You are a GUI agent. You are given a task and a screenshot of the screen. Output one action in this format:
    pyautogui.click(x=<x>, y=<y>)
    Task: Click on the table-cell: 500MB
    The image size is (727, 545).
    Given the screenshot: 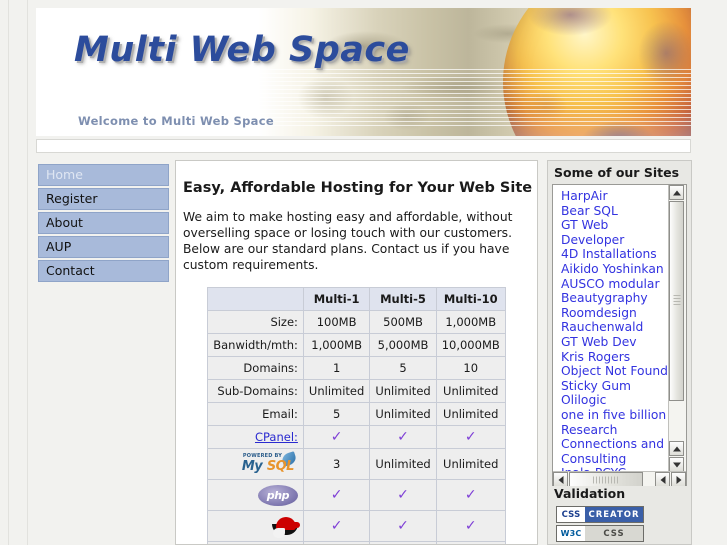 What is the action you would take?
    pyautogui.click(x=403, y=322)
    